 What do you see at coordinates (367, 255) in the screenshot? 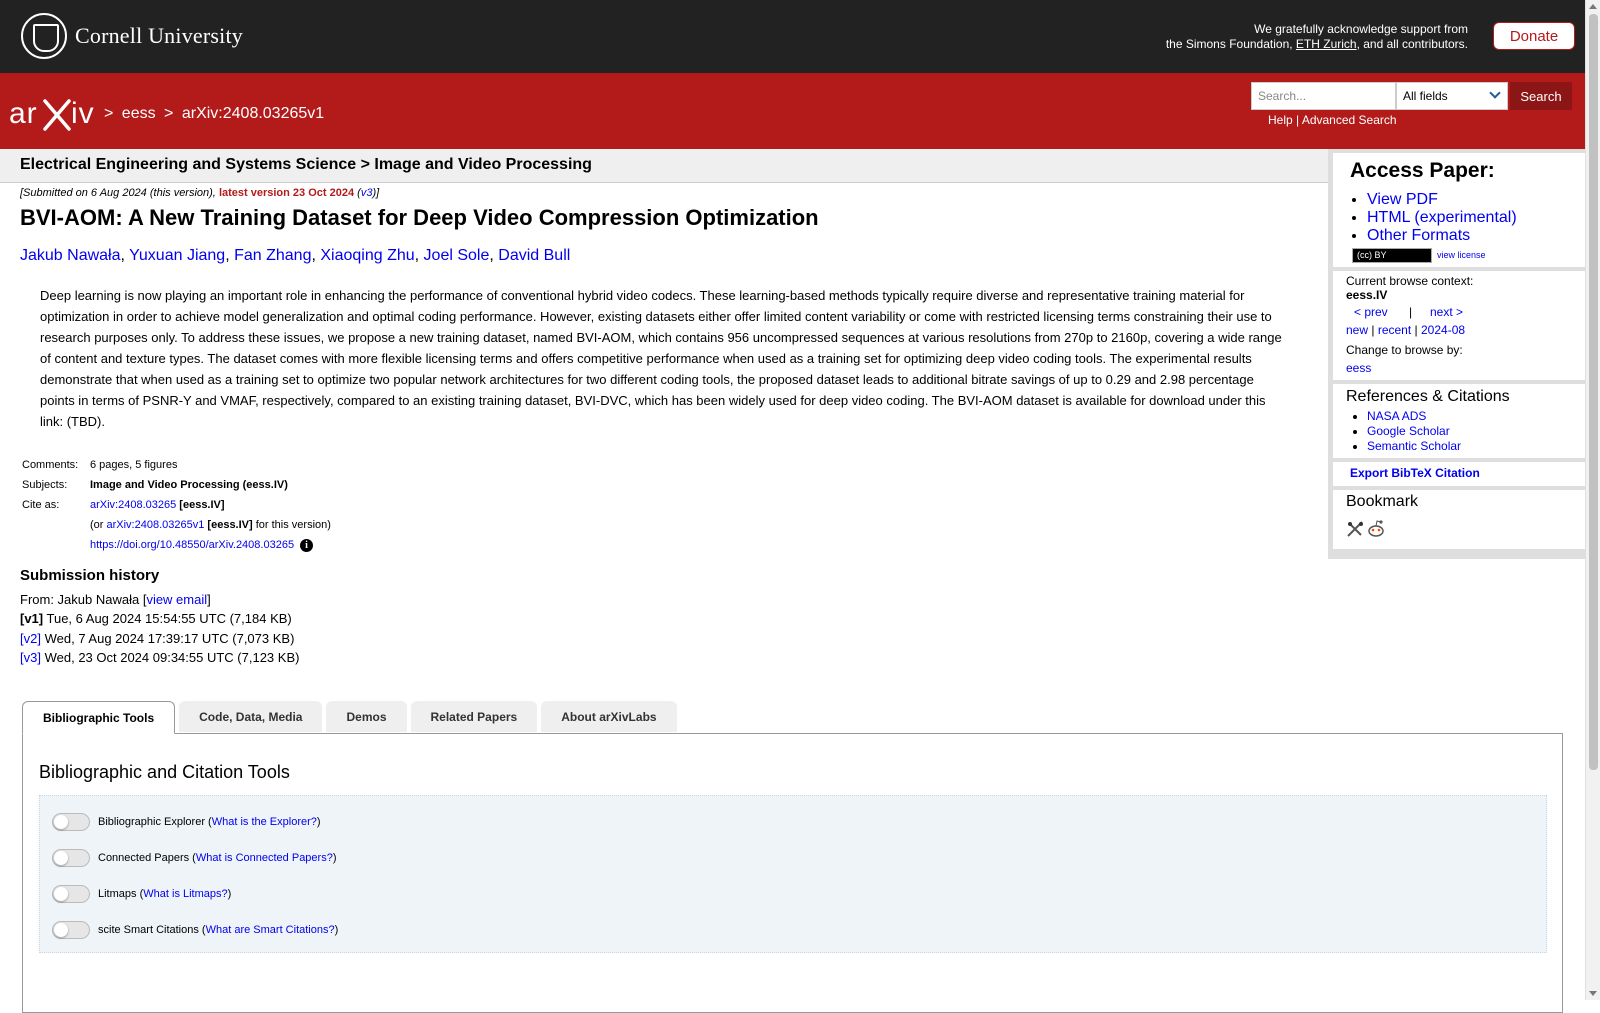
I see `author-link: Xiaoqing Zhu` at bounding box center [367, 255].